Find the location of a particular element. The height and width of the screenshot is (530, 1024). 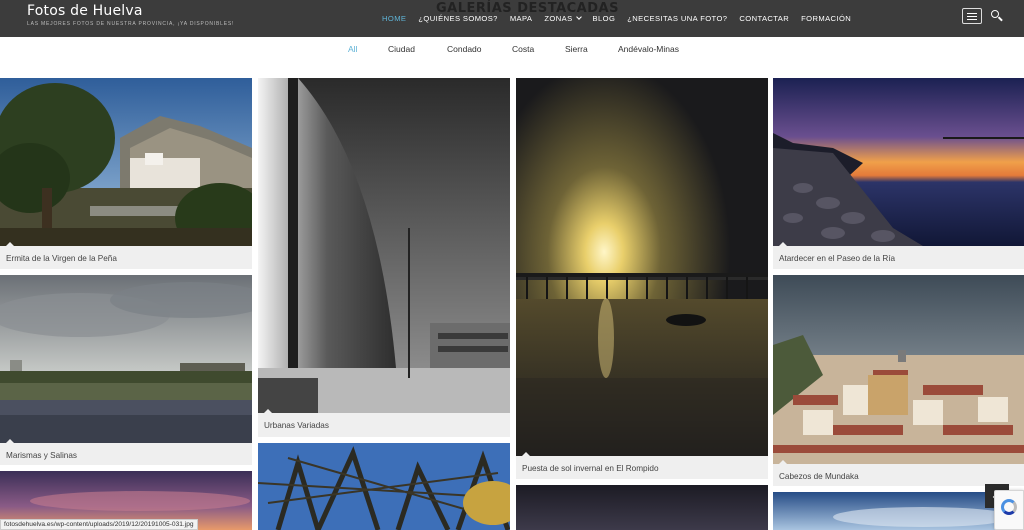

gallery-caption: Puesta de sol invernal en El Rompido is located at coordinates (590, 468).